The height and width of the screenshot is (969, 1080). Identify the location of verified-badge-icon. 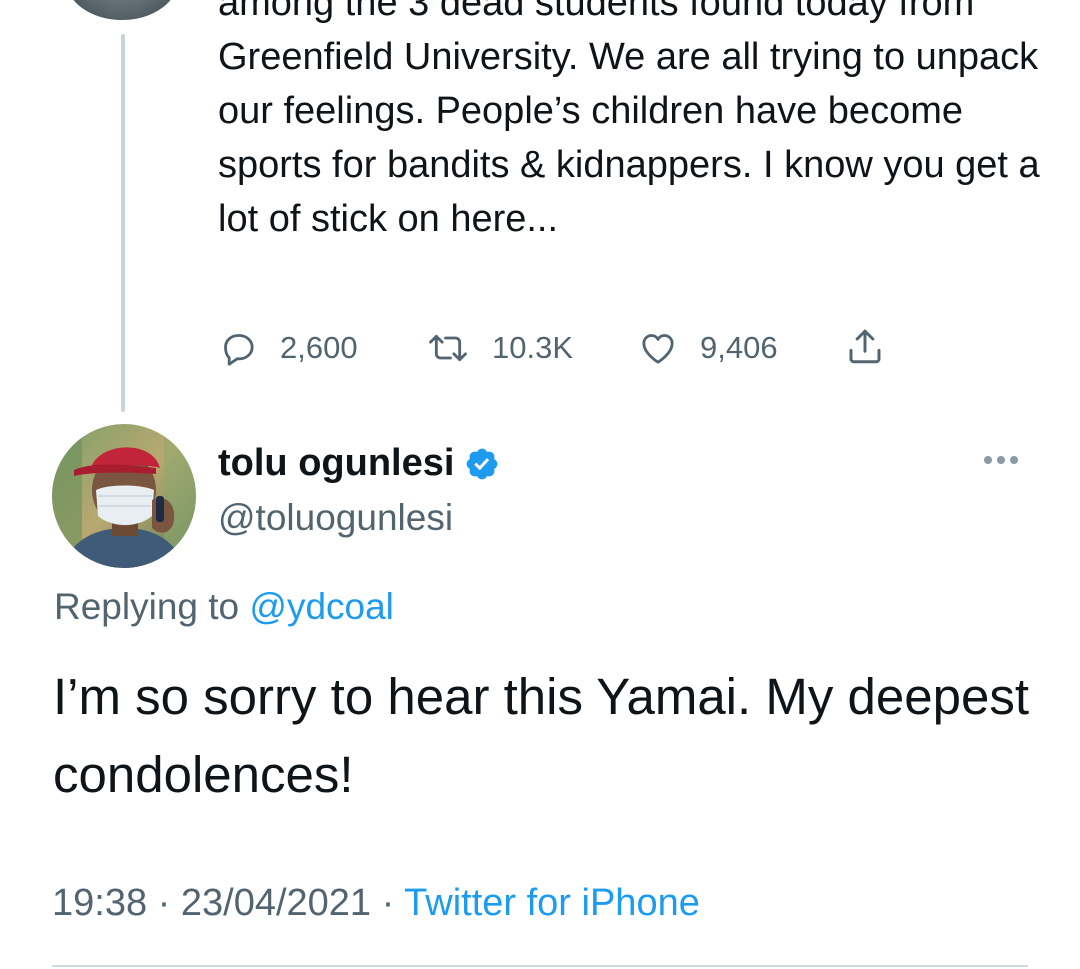
(482, 464).